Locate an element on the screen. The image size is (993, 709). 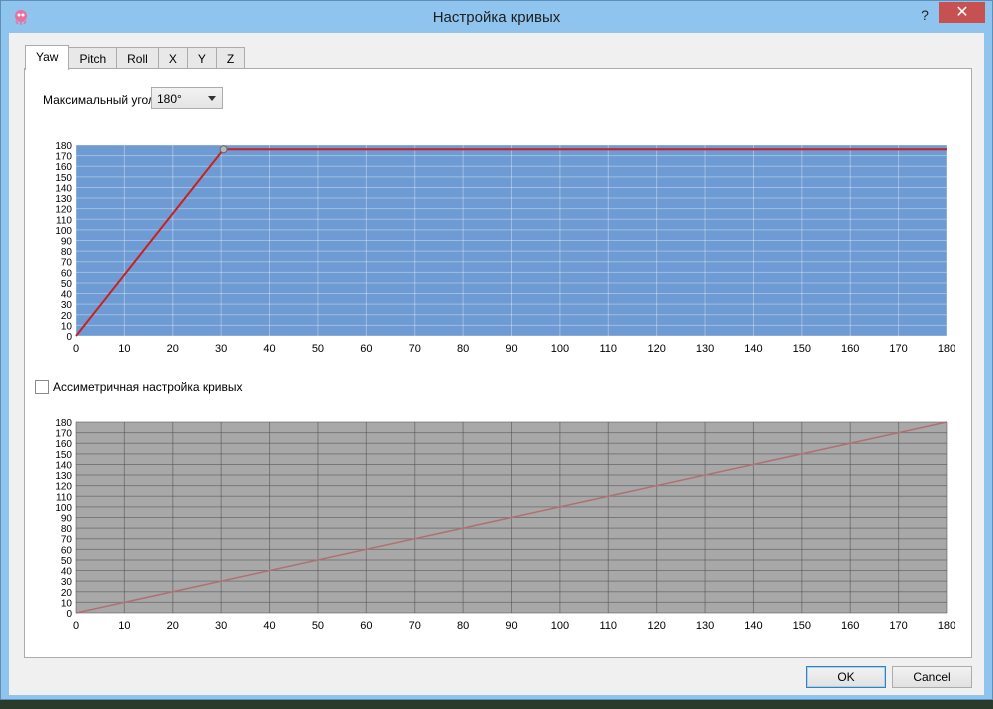
bottom-y-tick-label: 160 is located at coordinates (63, 444).